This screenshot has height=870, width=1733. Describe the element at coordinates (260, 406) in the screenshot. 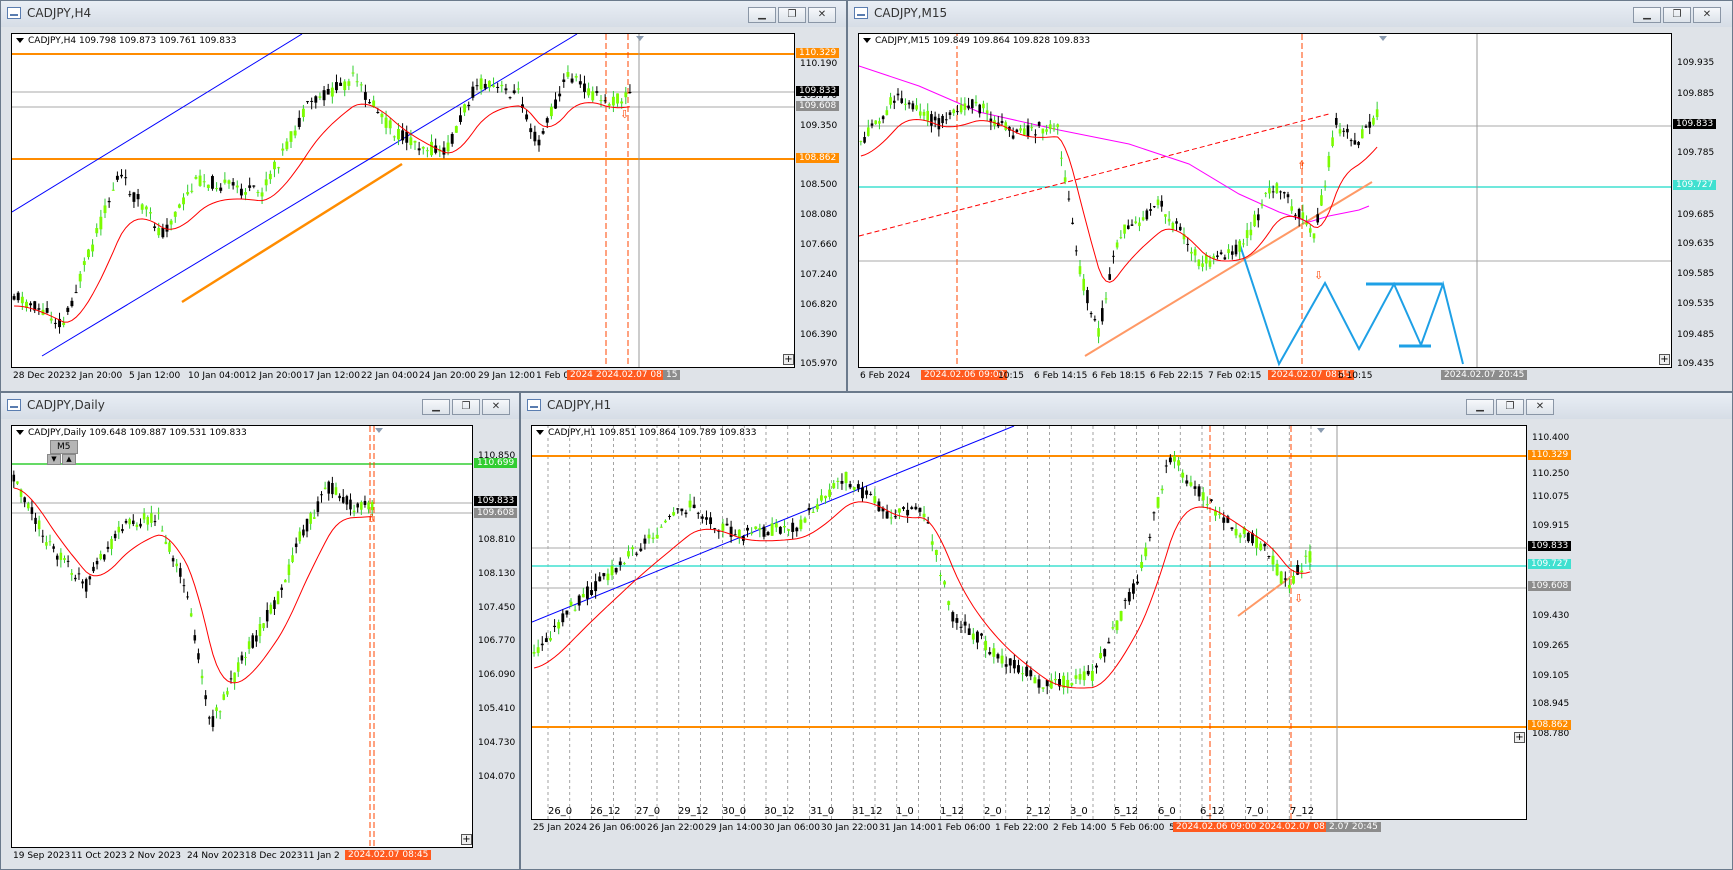

I see `titlebar: CADJPY,Daily ▁ ❐ ✕` at that location.